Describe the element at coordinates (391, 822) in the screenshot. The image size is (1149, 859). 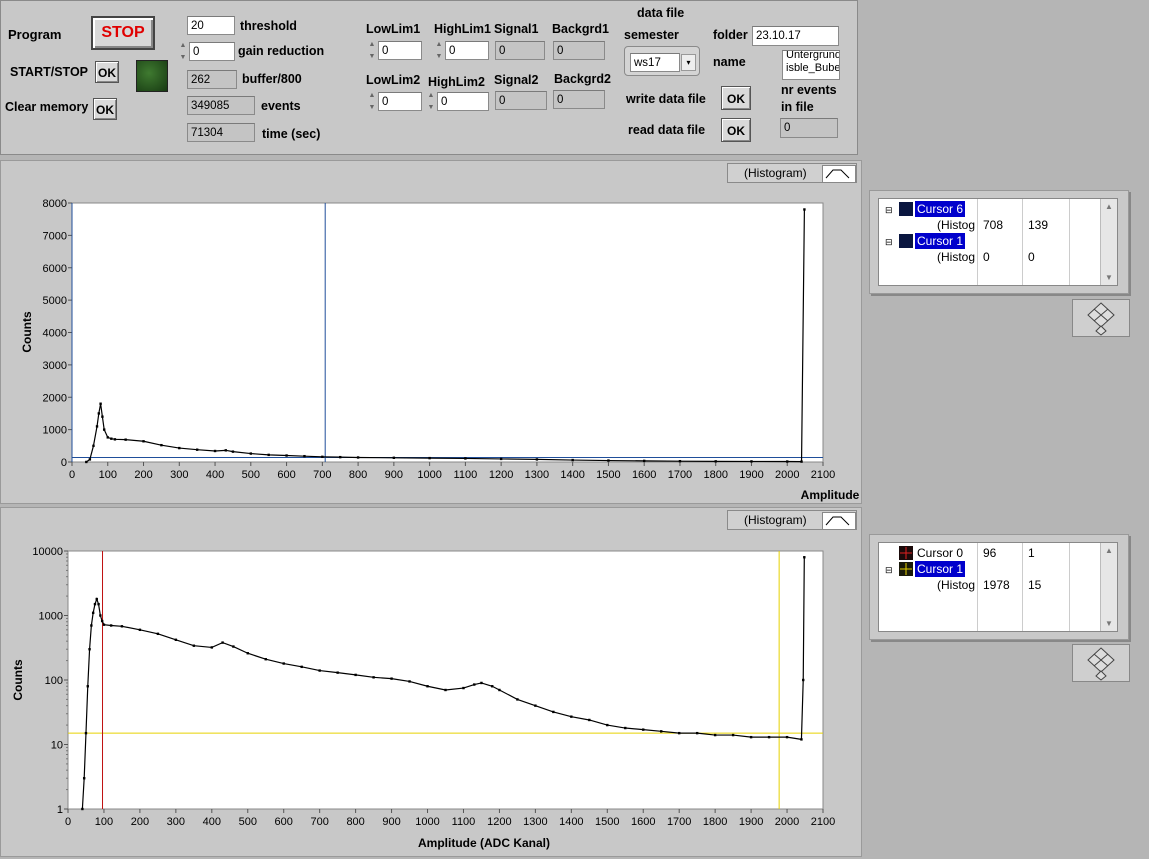
I see `x-tick-label: 900` at that location.